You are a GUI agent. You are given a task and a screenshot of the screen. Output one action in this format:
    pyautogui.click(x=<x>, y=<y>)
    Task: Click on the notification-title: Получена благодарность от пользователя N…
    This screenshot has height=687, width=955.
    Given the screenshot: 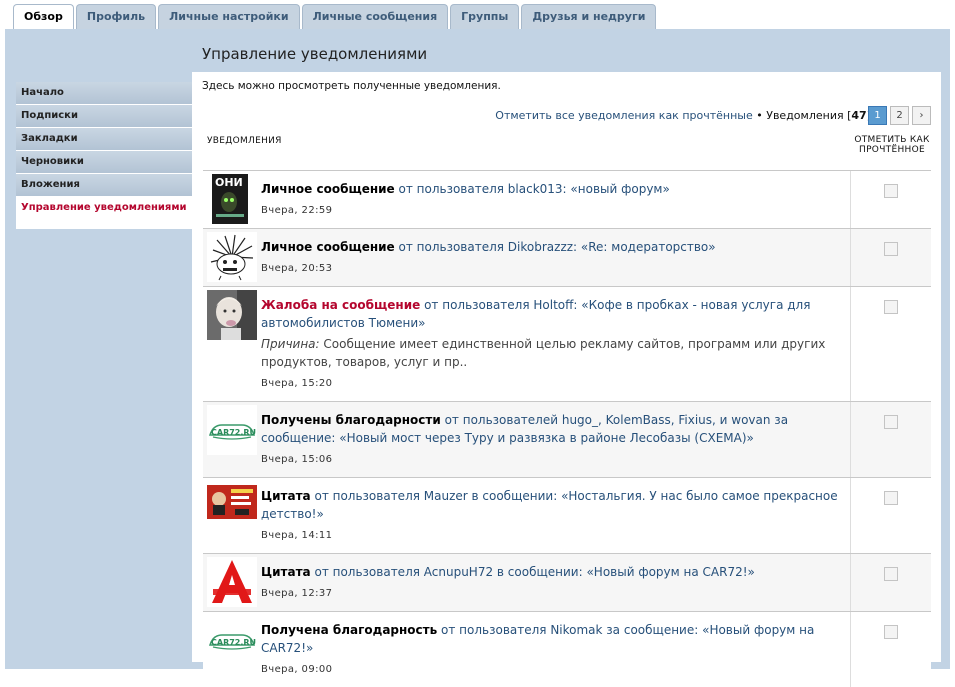 What is the action you would take?
    pyautogui.click(x=553, y=639)
    